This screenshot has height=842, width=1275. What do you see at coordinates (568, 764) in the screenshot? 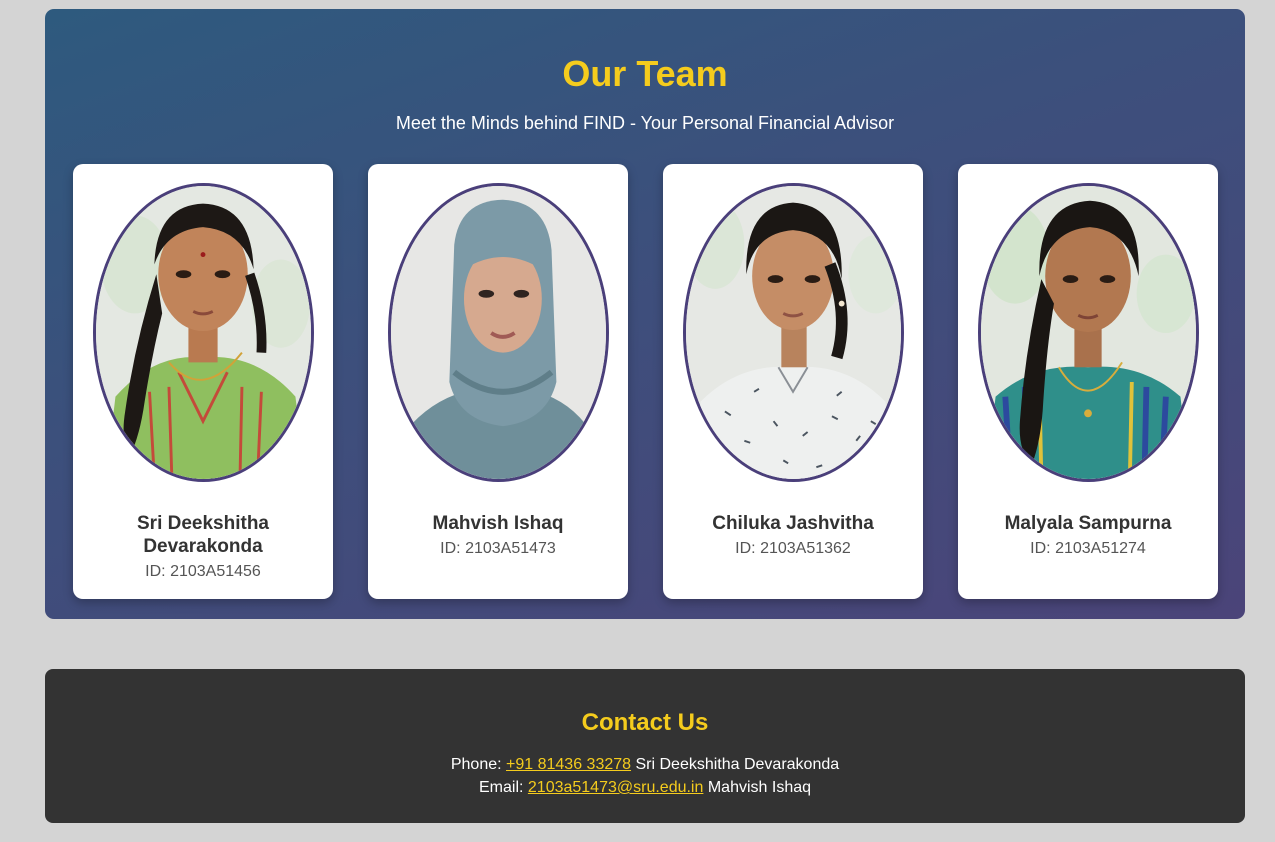
I see `phone-link: +91 81436 33278` at bounding box center [568, 764].